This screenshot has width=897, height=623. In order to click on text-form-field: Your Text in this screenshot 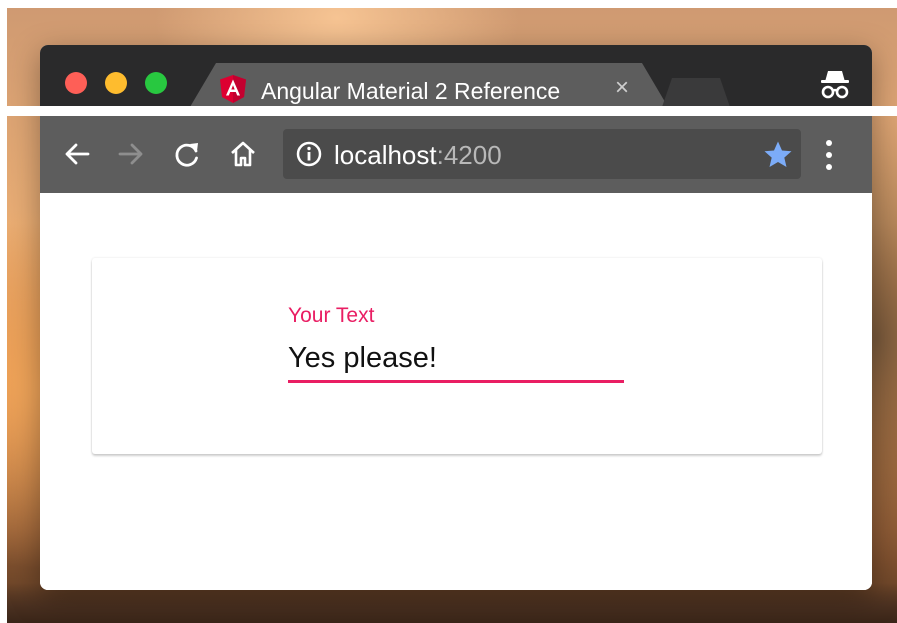, I will do `click(456, 346)`.